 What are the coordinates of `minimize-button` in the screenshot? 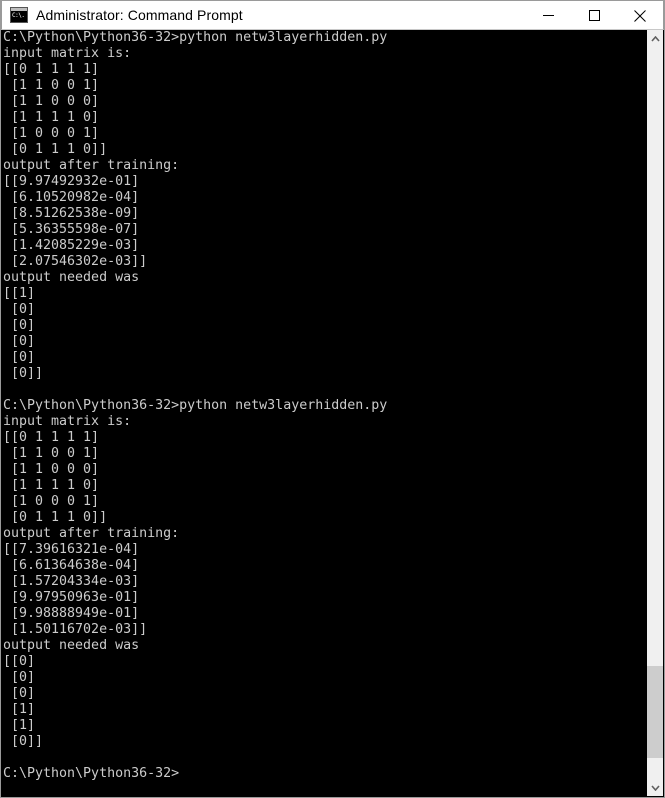 It's located at (548, 15).